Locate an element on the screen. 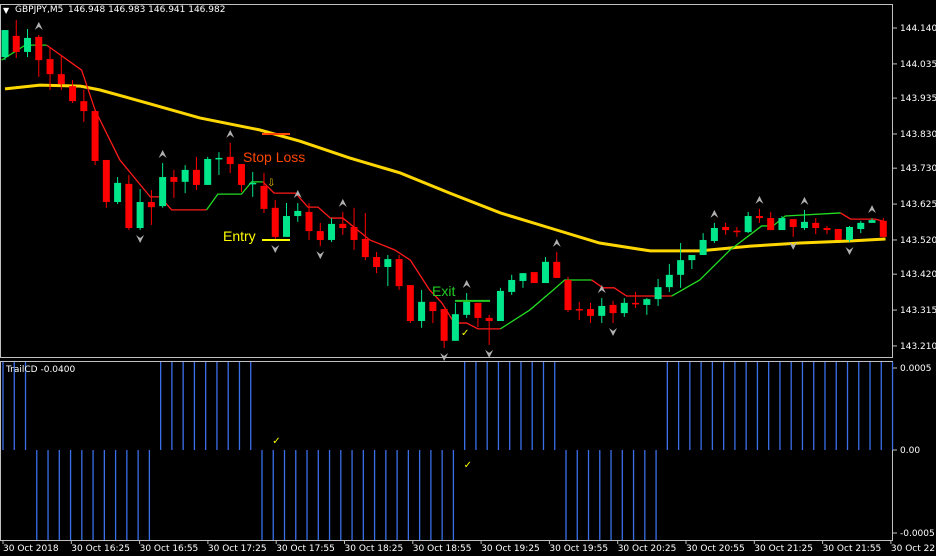  dropdown-triangle-icon: ▼ is located at coordinates (6, 10).